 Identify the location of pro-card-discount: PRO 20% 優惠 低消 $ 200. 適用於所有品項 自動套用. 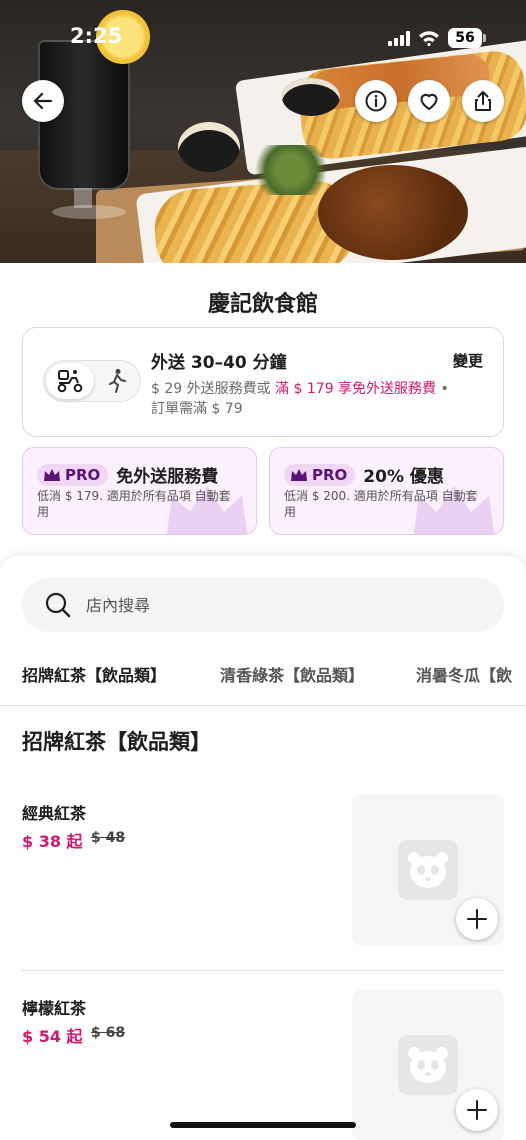
(386, 491).